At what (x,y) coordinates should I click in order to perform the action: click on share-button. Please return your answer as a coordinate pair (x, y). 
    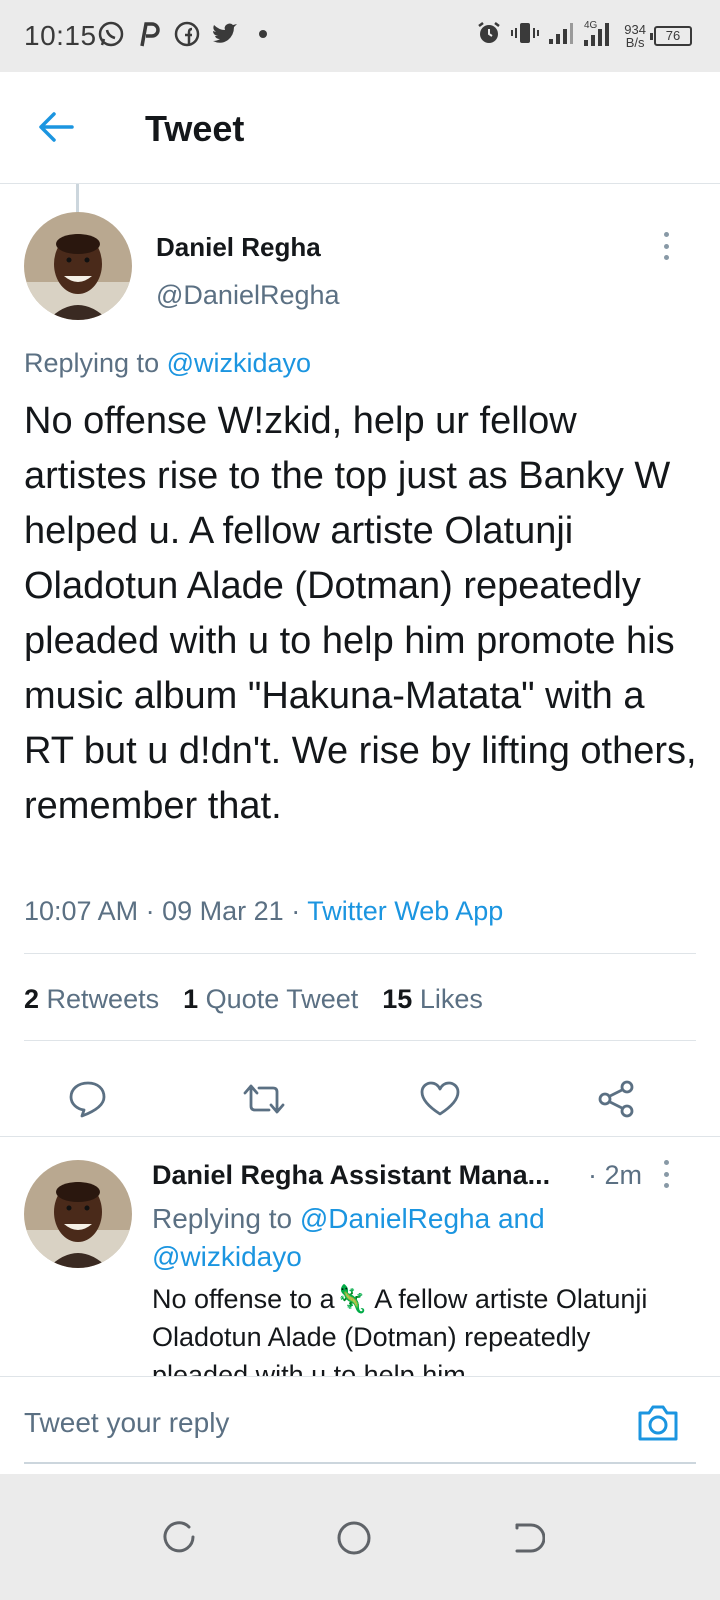
    Looking at the image, I should click on (616, 1099).